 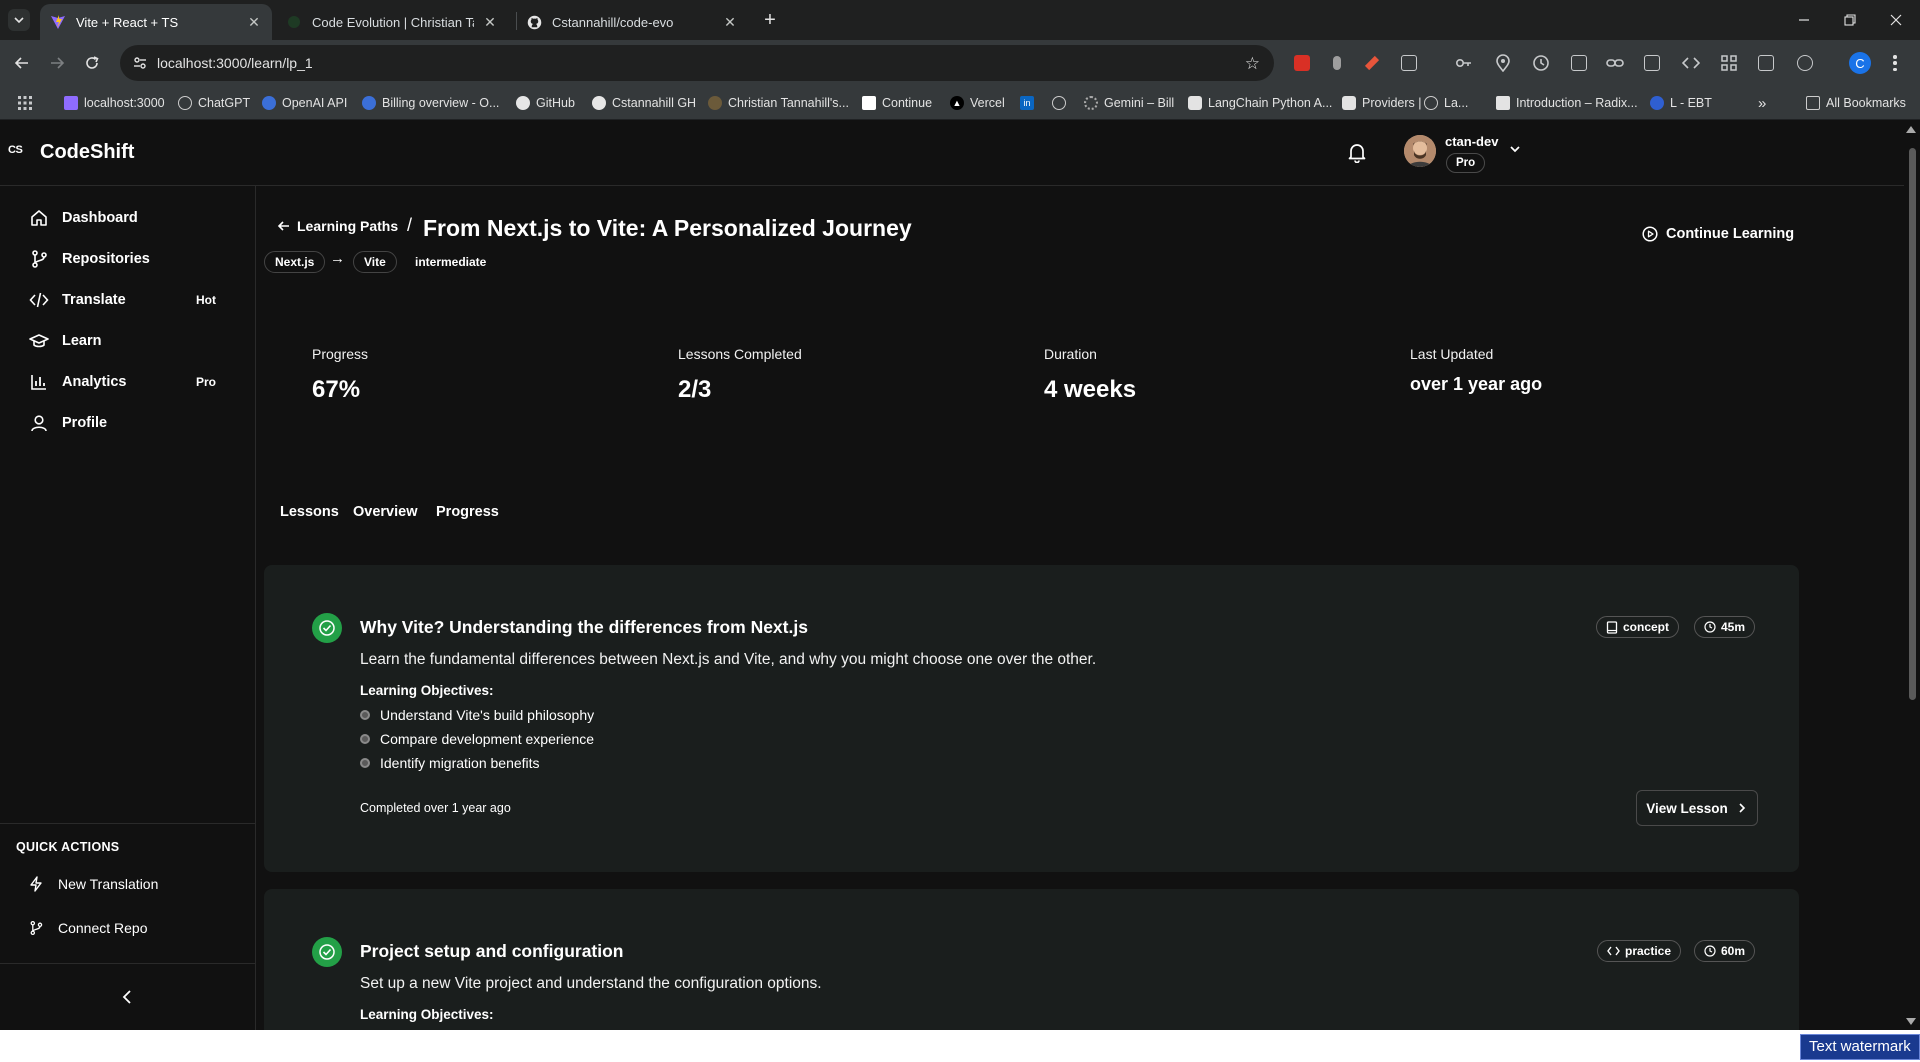 What do you see at coordinates (1515, 149) in the screenshot?
I see `chevron-down-icon` at bounding box center [1515, 149].